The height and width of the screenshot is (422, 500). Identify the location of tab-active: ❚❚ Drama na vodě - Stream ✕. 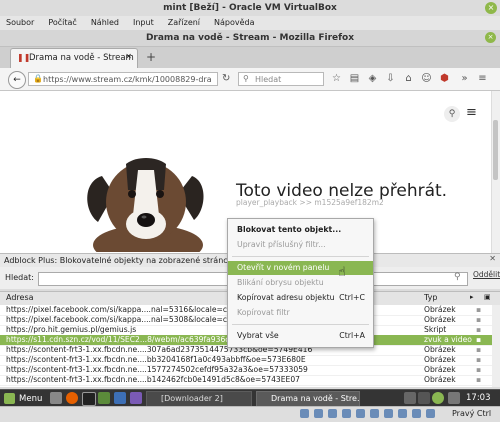
(74, 58).